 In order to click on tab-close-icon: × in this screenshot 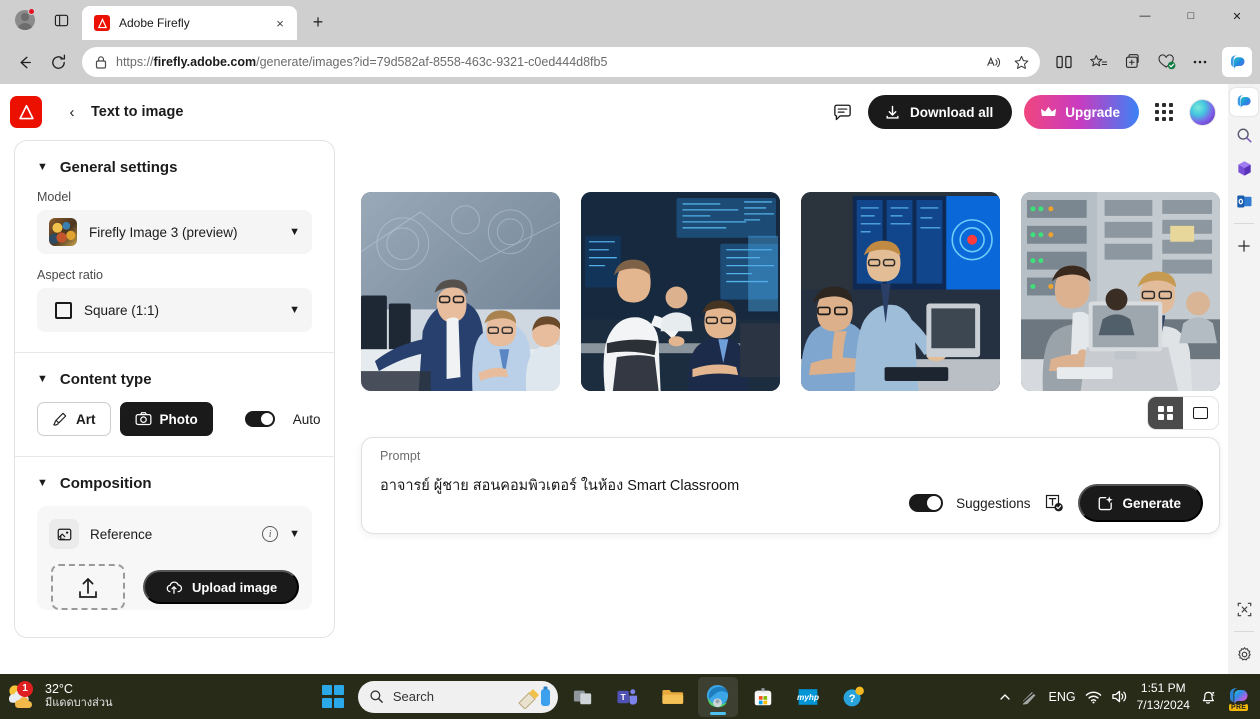, I will do `click(280, 23)`.